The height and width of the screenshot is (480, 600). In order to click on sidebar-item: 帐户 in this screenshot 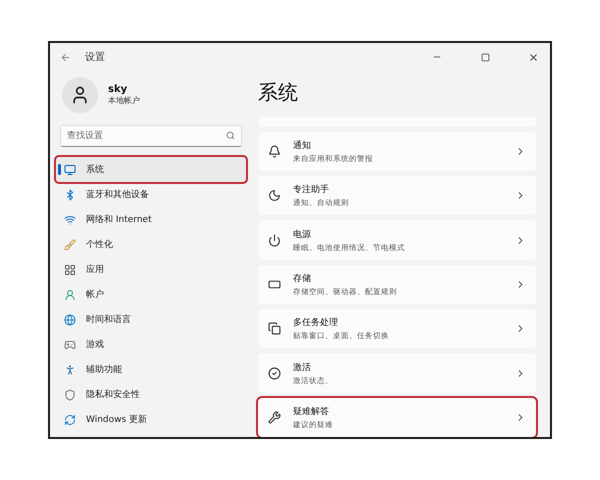, I will do `click(151, 294)`.